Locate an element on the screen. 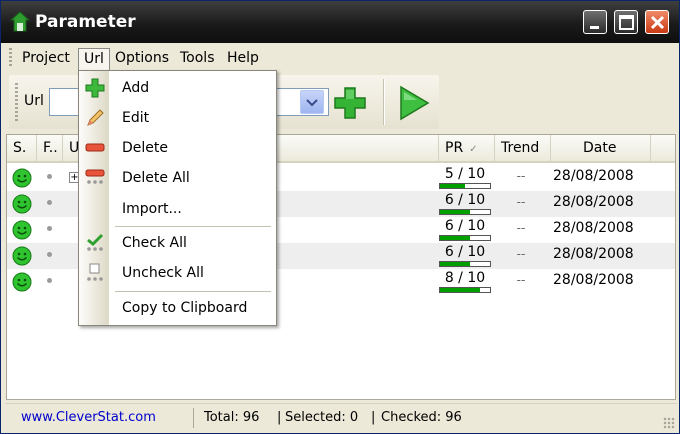 Image resolution: width=680 pixels, height=434 pixels. menu-project: Project is located at coordinates (46, 59).